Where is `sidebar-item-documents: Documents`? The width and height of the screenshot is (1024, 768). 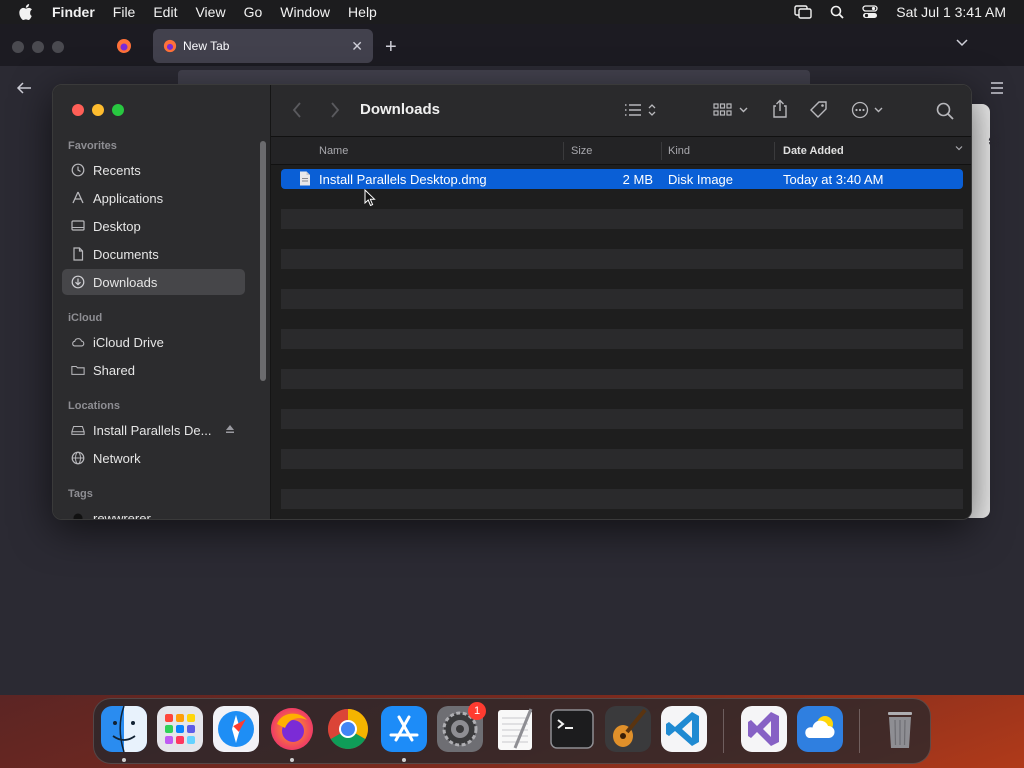 sidebar-item-documents: Documents is located at coordinates (153, 254).